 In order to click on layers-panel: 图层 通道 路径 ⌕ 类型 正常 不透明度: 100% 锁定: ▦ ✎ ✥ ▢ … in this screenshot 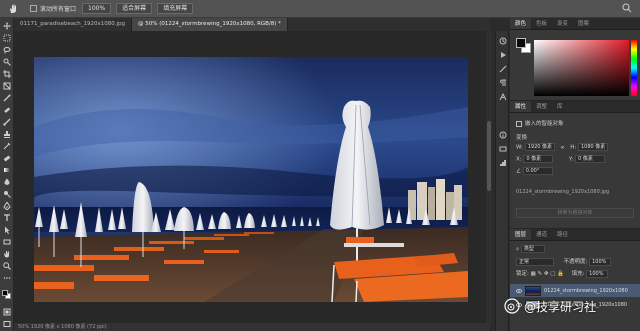, I will do `click(575, 279)`.